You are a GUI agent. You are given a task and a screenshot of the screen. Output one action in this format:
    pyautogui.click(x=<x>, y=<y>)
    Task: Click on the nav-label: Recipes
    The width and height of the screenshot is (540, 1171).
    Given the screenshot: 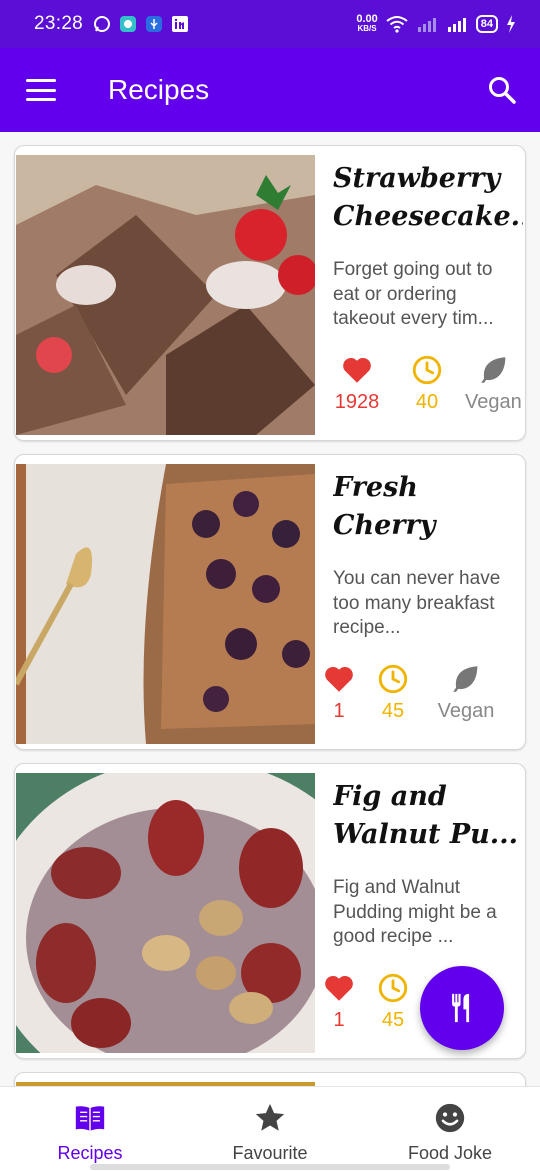 What is the action you would take?
    pyautogui.click(x=90, y=1153)
    